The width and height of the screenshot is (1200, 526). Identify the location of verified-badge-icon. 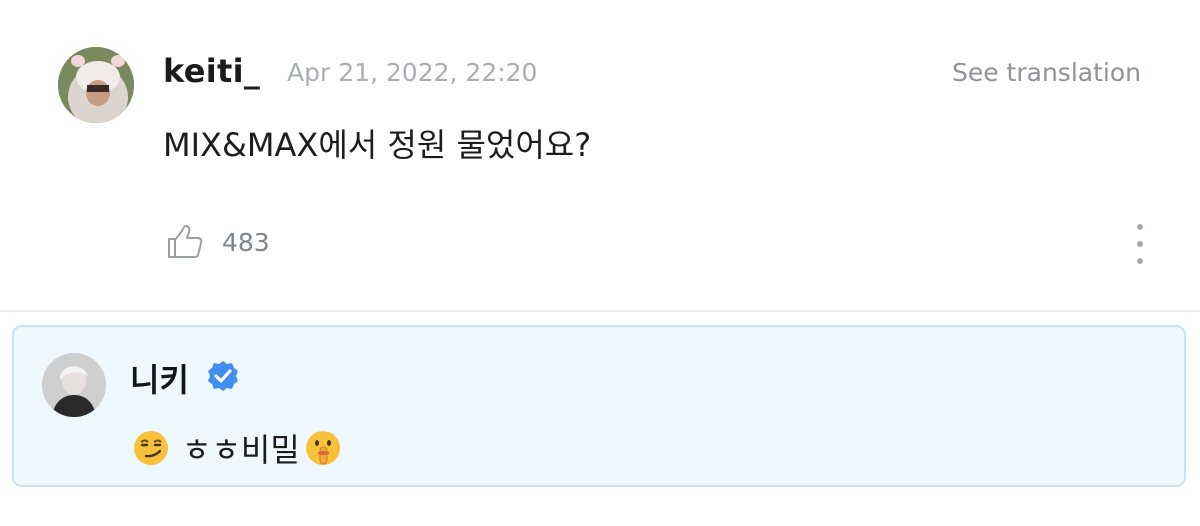
(223, 376).